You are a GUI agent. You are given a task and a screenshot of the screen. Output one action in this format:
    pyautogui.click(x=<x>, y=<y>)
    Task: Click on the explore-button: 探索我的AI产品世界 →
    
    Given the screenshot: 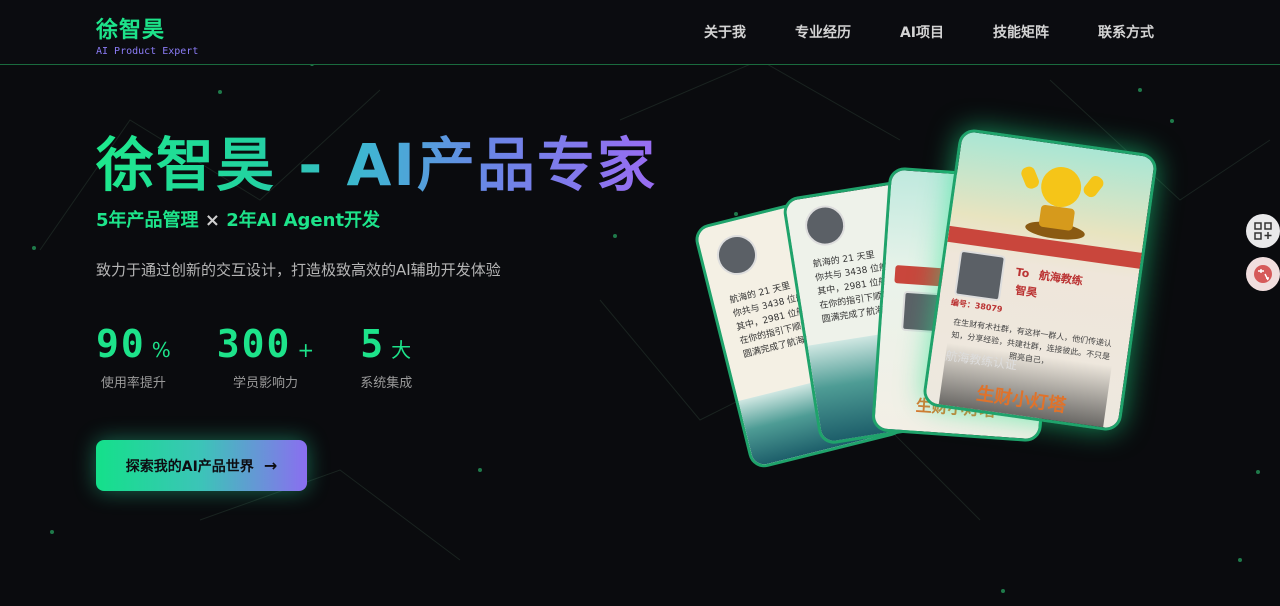 What is the action you would take?
    pyautogui.click(x=201, y=465)
    